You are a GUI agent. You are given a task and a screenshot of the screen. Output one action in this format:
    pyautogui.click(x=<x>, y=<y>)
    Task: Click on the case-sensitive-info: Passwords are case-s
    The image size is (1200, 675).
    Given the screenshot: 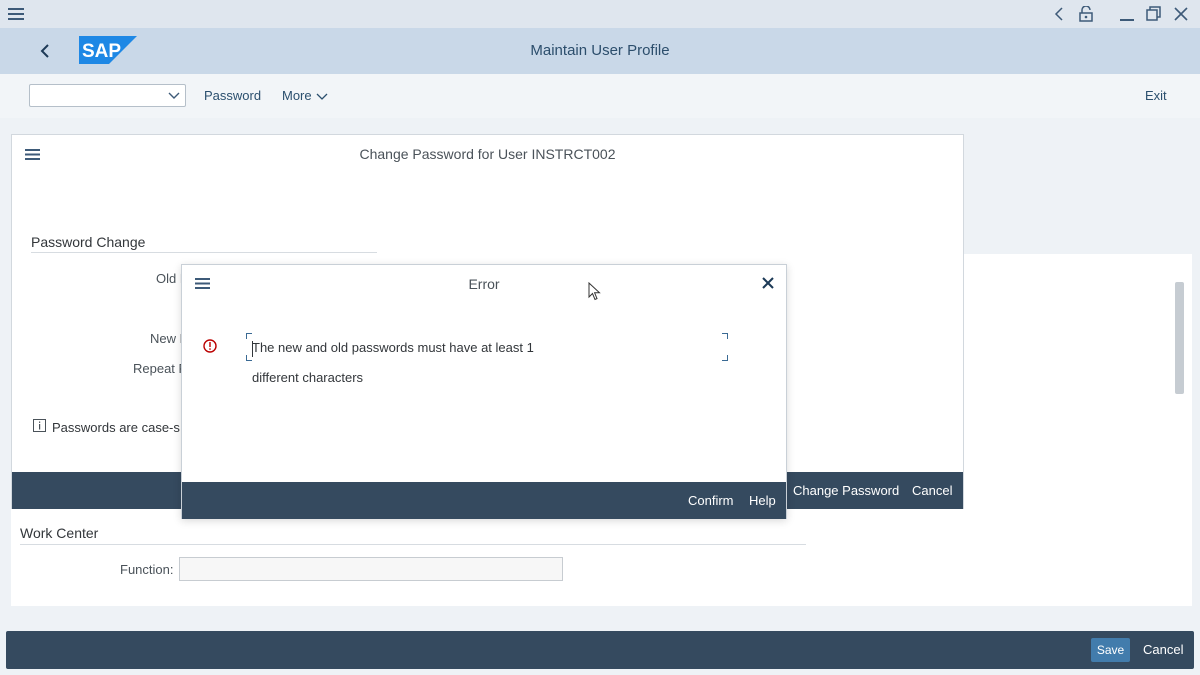 What is the action you would take?
    pyautogui.click(x=116, y=427)
    